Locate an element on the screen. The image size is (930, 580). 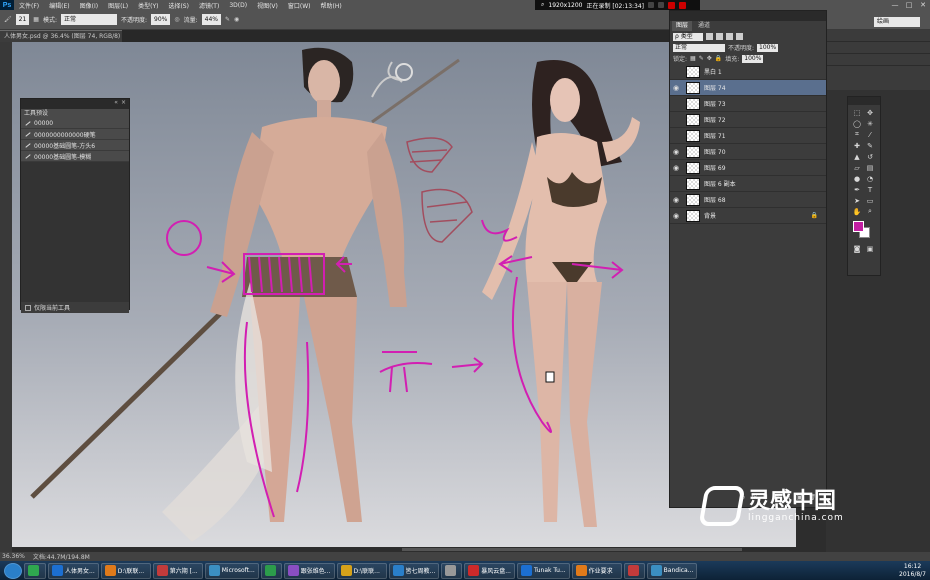
layer-row: ◉ 图层 69 is located at coordinates (748, 168).